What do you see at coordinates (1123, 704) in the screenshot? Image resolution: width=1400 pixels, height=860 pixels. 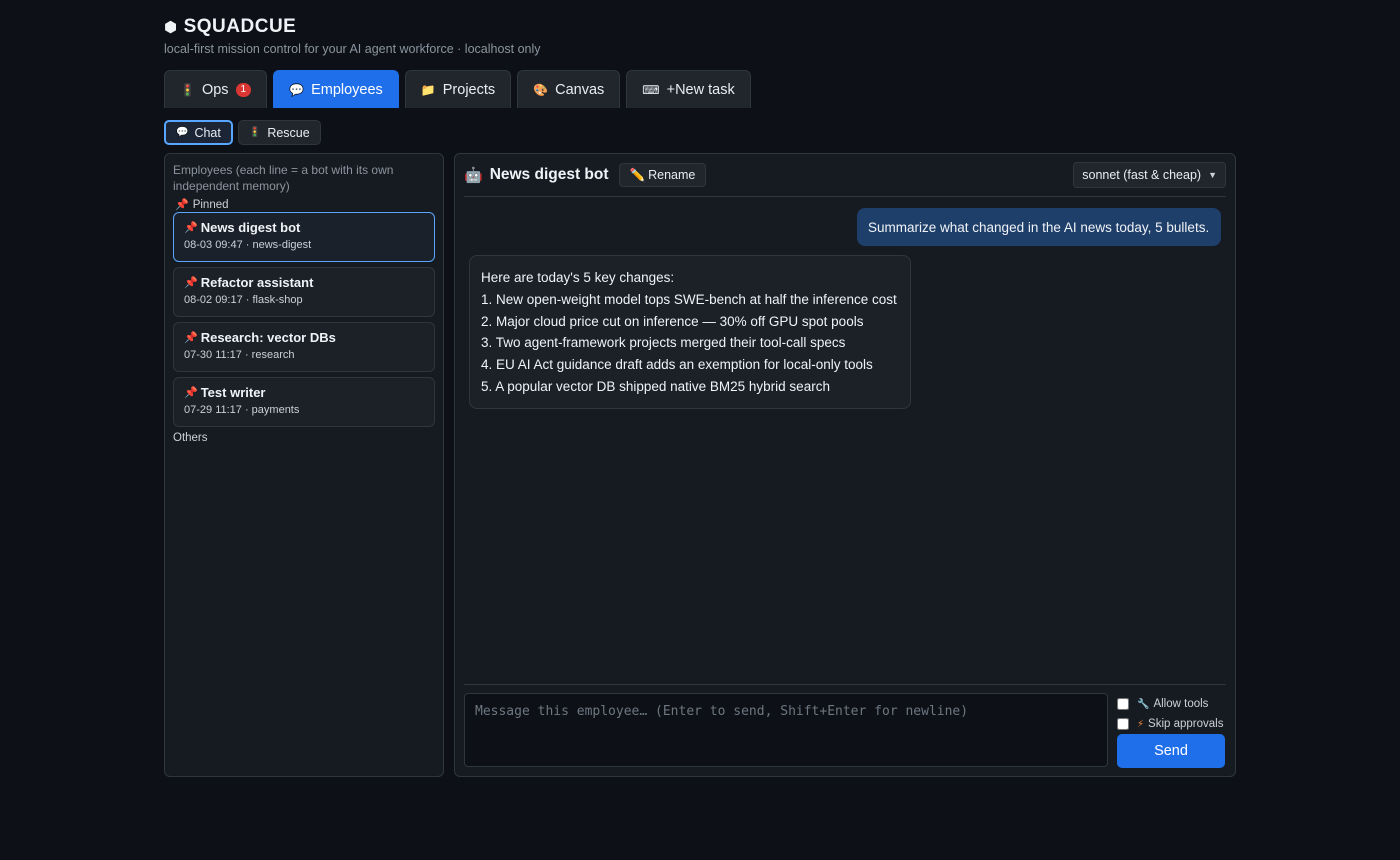 I see `allow-tools-checkbox` at bounding box center [1123, 704].